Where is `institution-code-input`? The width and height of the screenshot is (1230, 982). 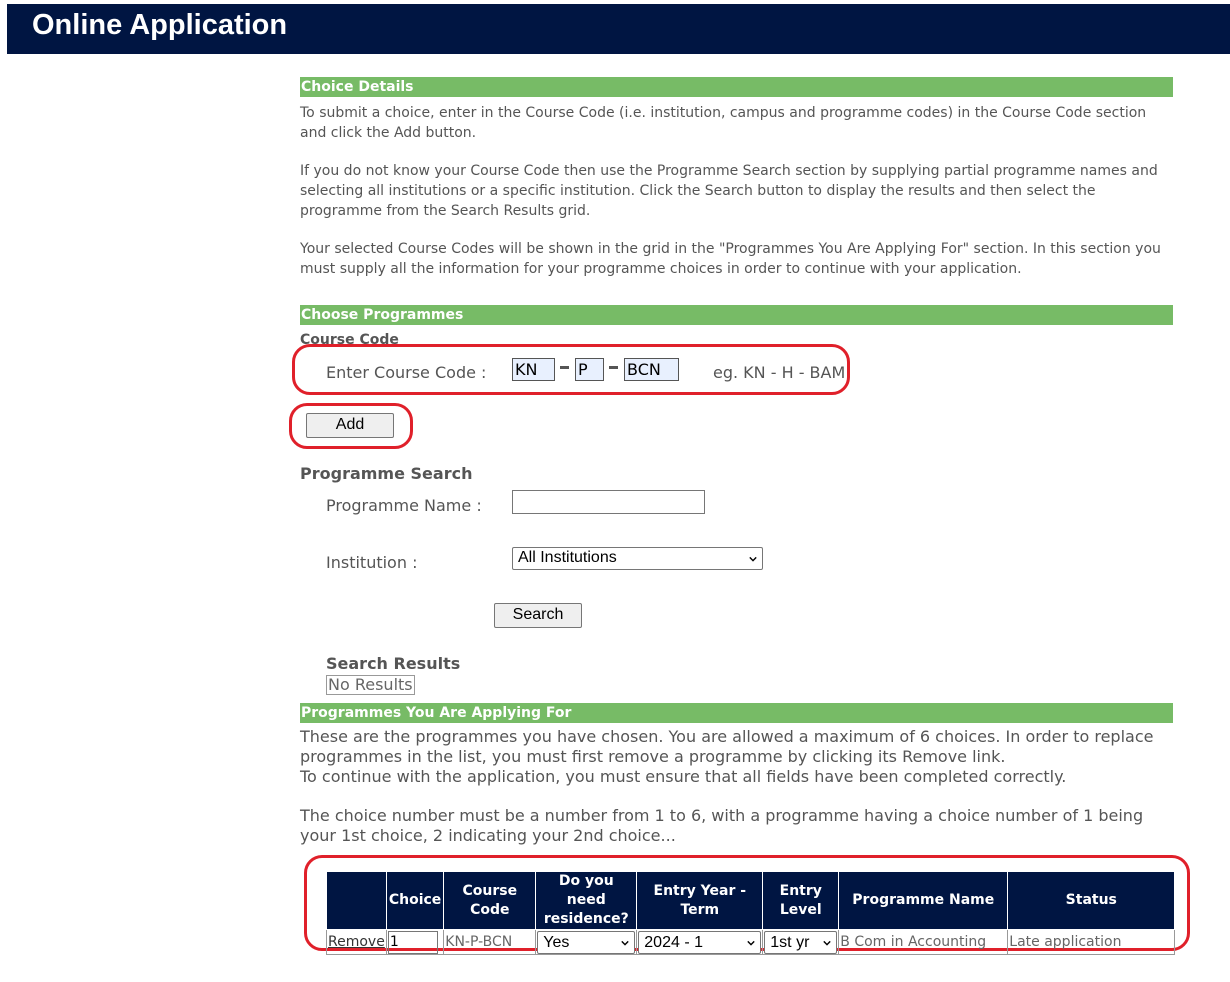 institution-code-input is located at coordinates (533, 369).